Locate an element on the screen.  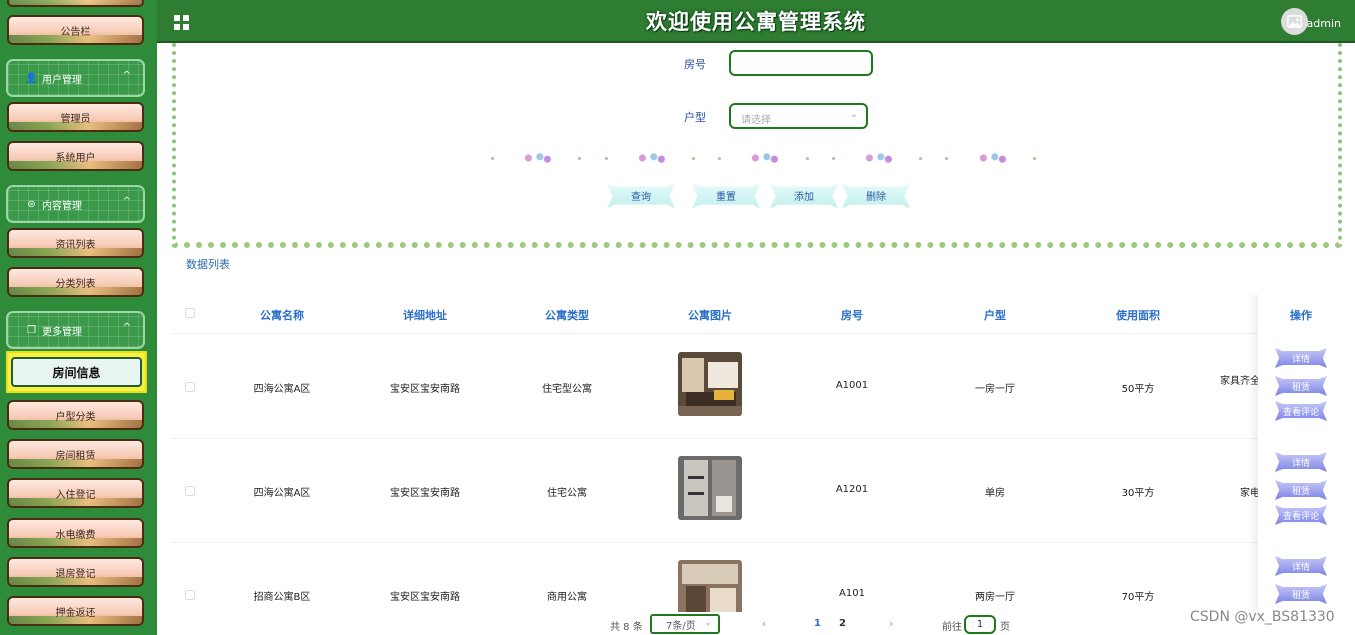
layout-select: 请选择 ⌄ is located at coordinates (798, 116).